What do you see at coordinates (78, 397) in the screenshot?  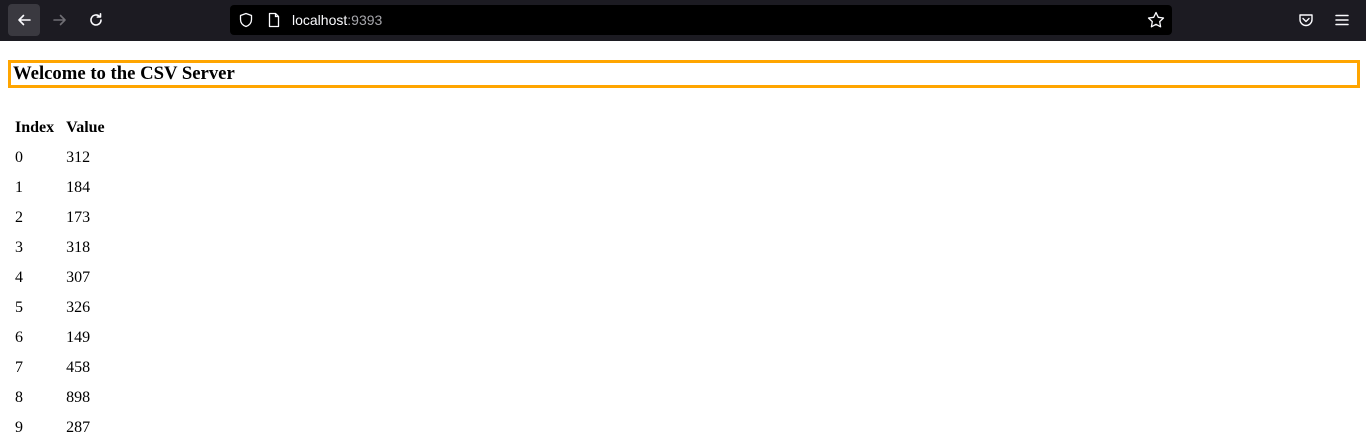 I see `value-cell: 898` at bounding box center [78, 397].